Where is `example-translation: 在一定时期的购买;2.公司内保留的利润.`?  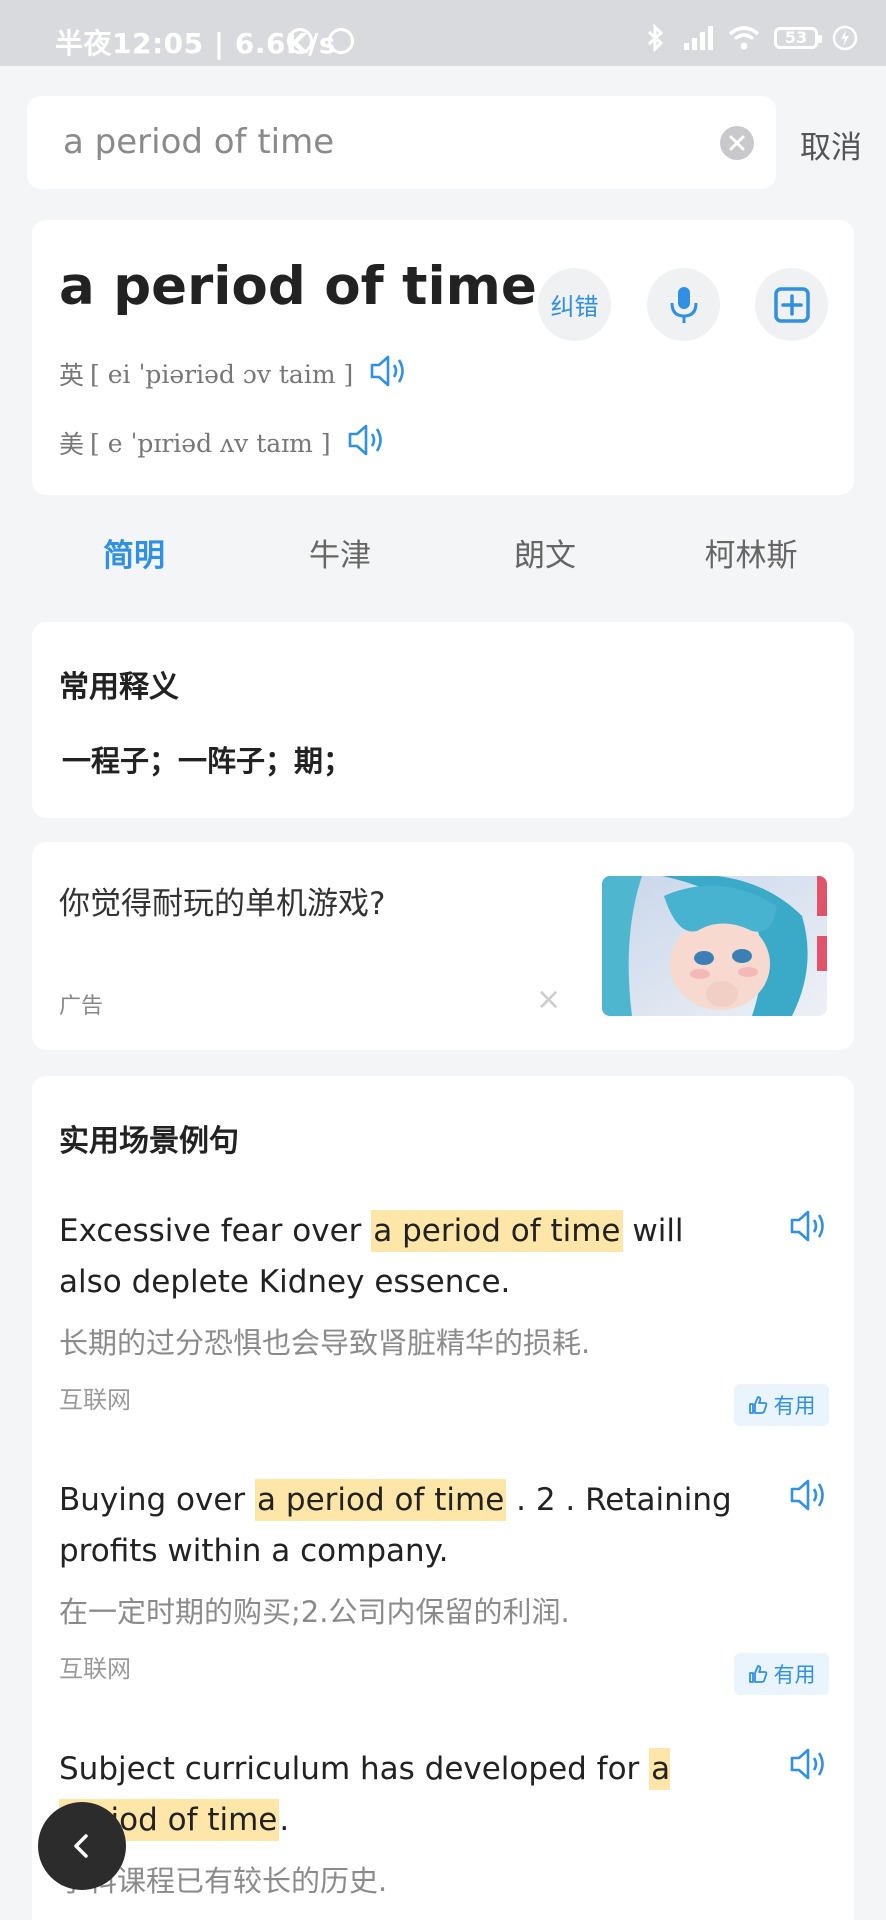 example-translation: 在一定时期的购买;2.公司内保留的利润. is located at coordinates (314, 1612).